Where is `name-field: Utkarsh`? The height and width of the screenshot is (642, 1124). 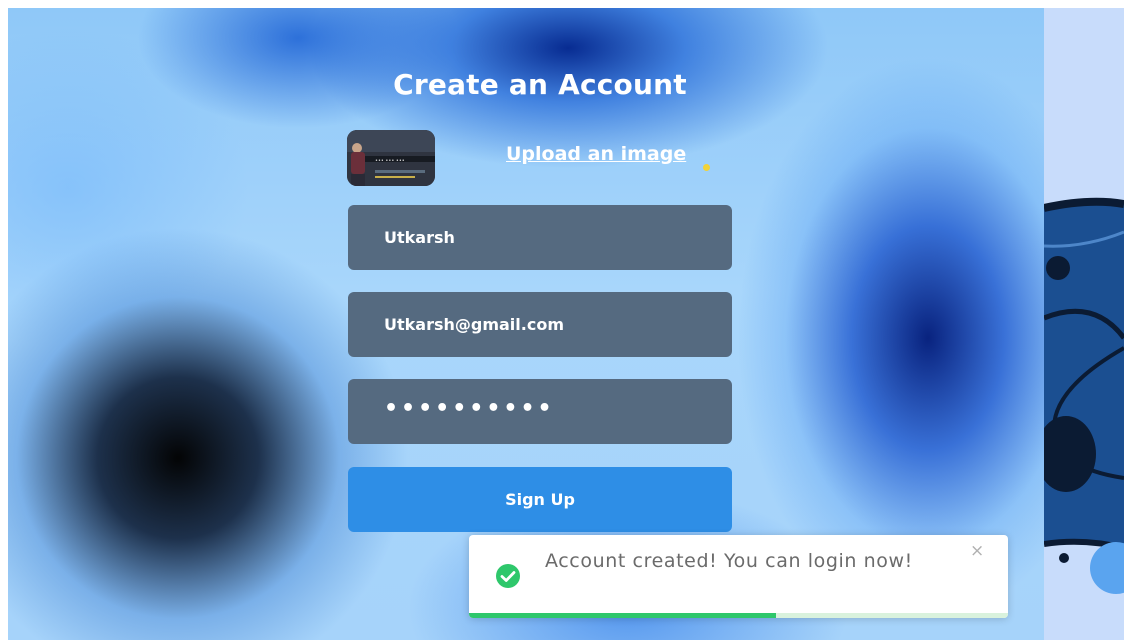 name-field: Utkarsh is located at coordinates (540, 237).